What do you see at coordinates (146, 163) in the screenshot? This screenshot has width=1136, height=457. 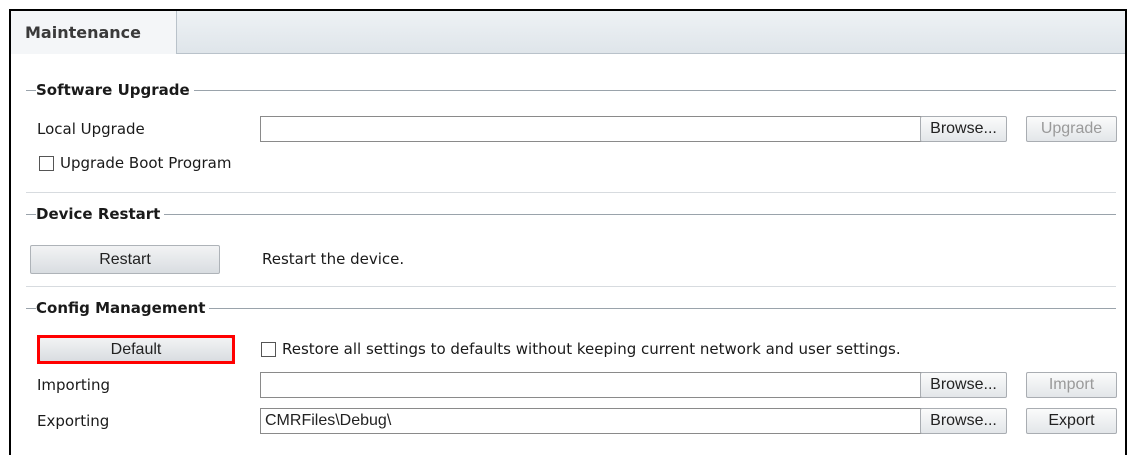 I see `upgrade-boot-program-label: Upgrade Boot Program` at bounding box center [146, 163].